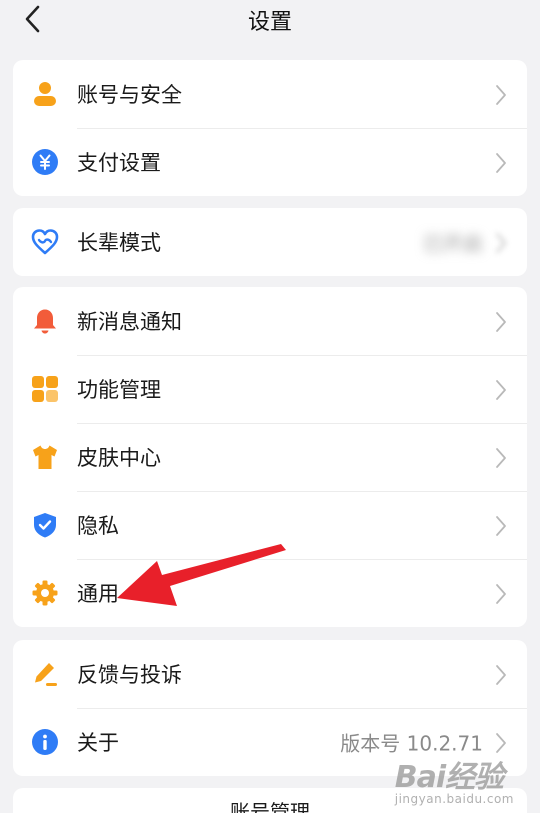 This screenshot has height=813, width=540. Describe the element at coordinates (129, 95) in the screenshot. I see `row-label: 账号与安全` at that location.